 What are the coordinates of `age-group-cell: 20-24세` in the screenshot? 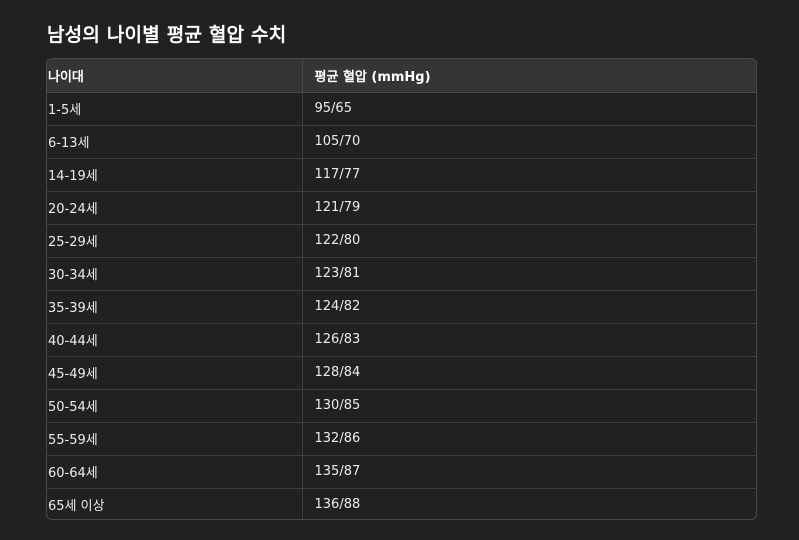 It's located at (174, 207).